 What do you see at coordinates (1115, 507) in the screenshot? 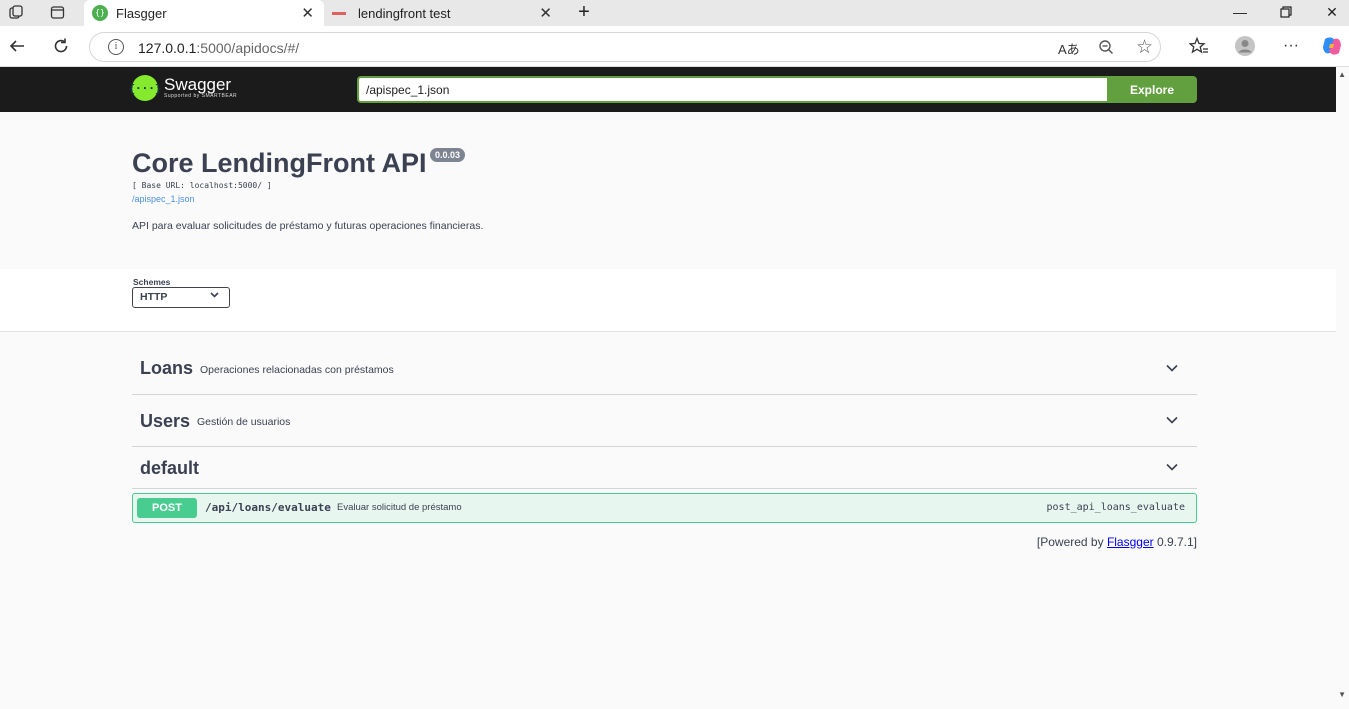
I see `operation-id: post_api_loans_evaluate` at bounding box center [1115, 507].